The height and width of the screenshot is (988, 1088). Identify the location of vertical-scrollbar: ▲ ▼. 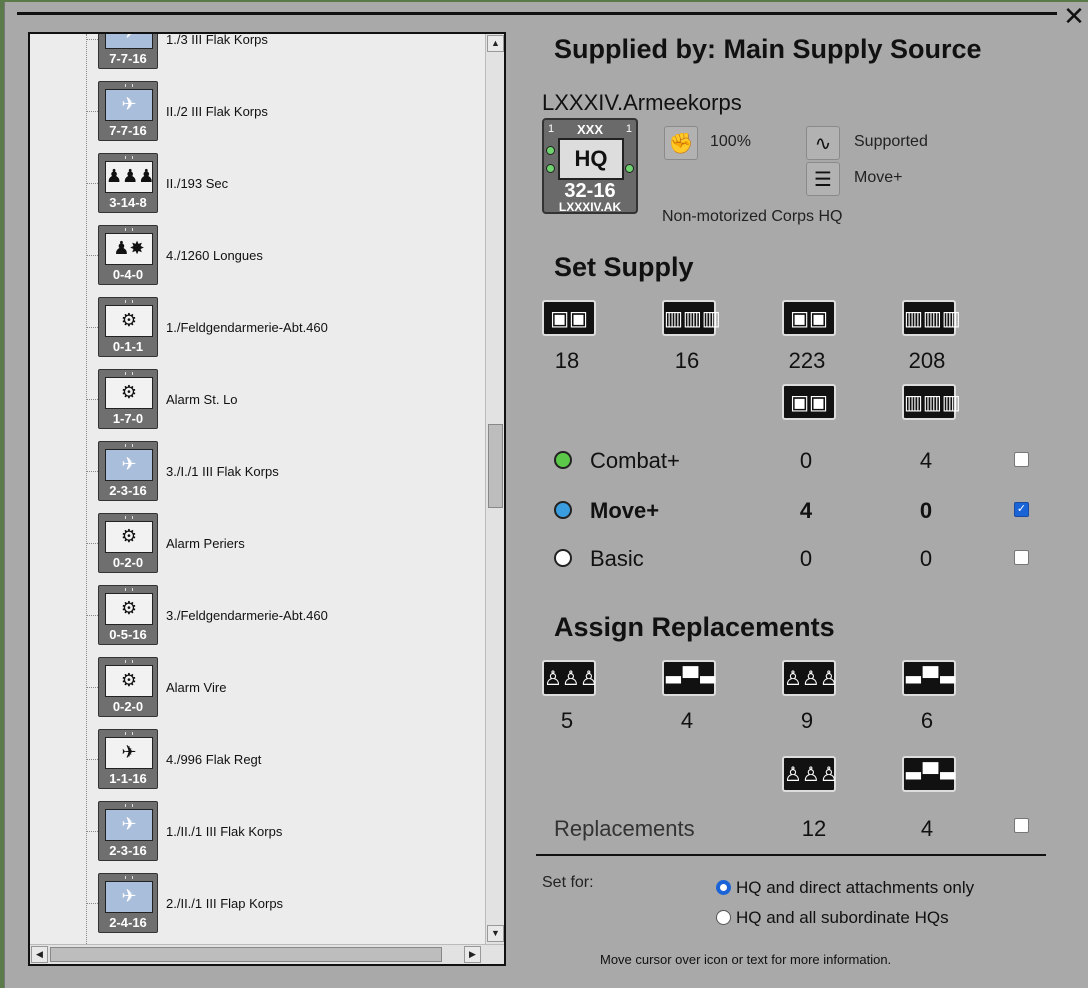
(494, 489).